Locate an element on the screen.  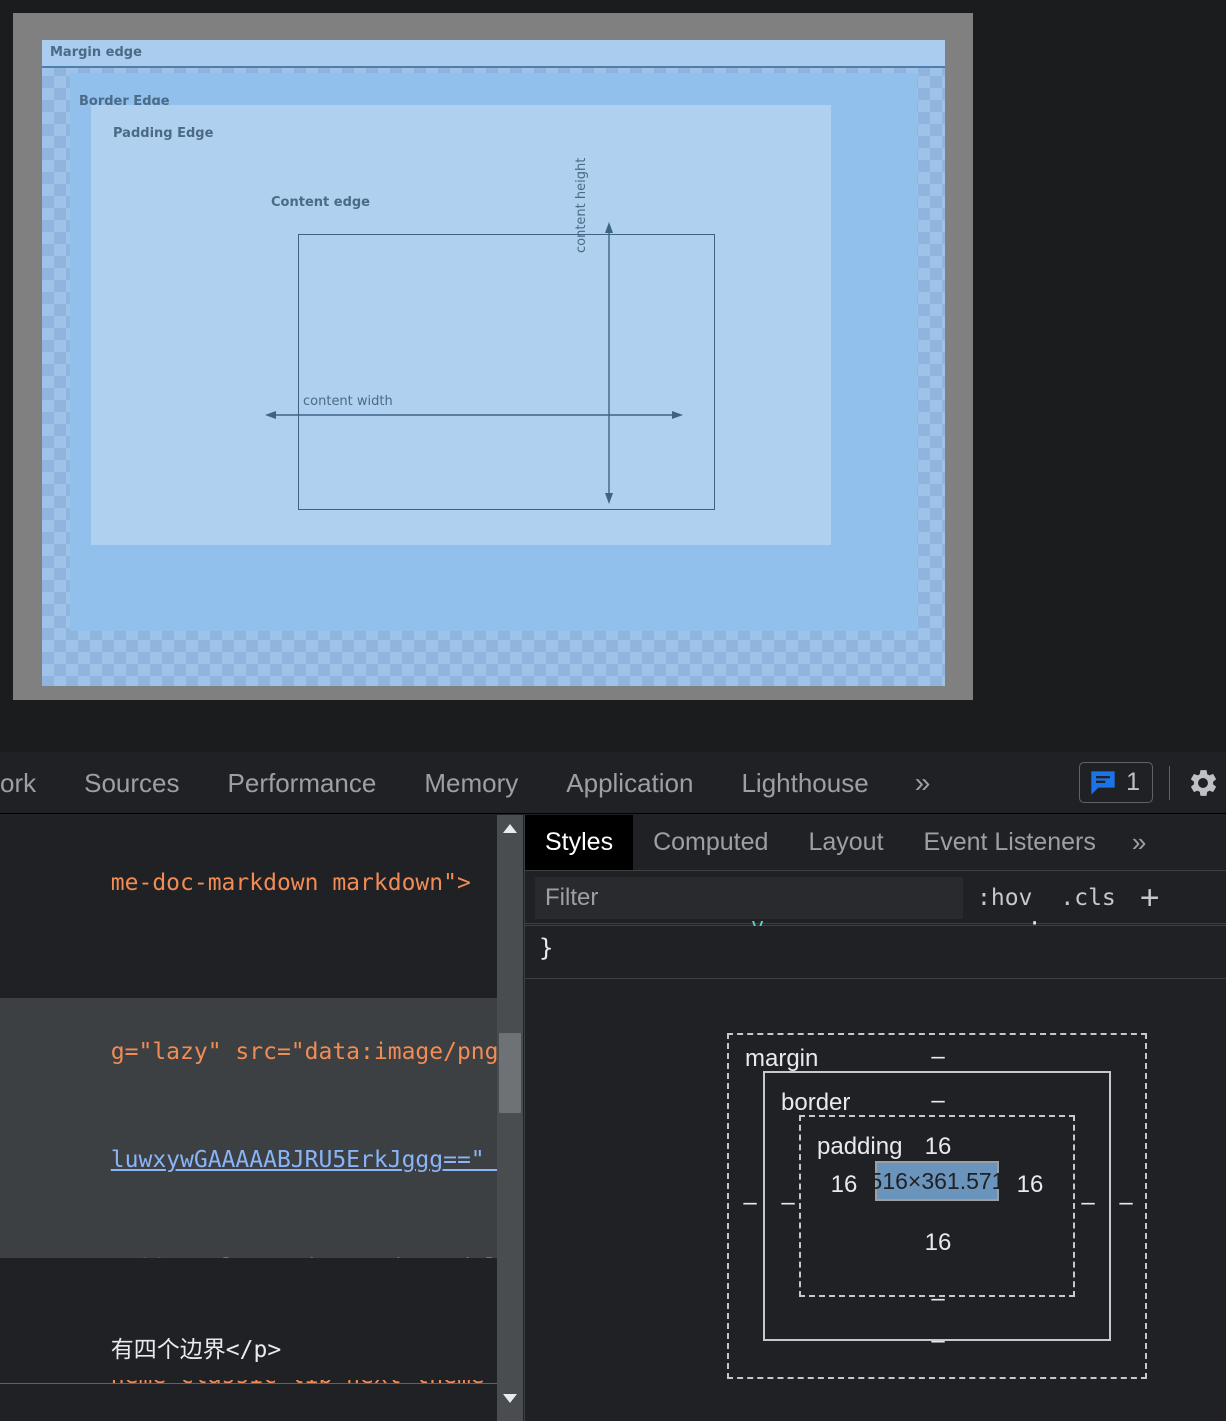
code-text: 有四个边界</p> is located at coordinates (196, 1350).